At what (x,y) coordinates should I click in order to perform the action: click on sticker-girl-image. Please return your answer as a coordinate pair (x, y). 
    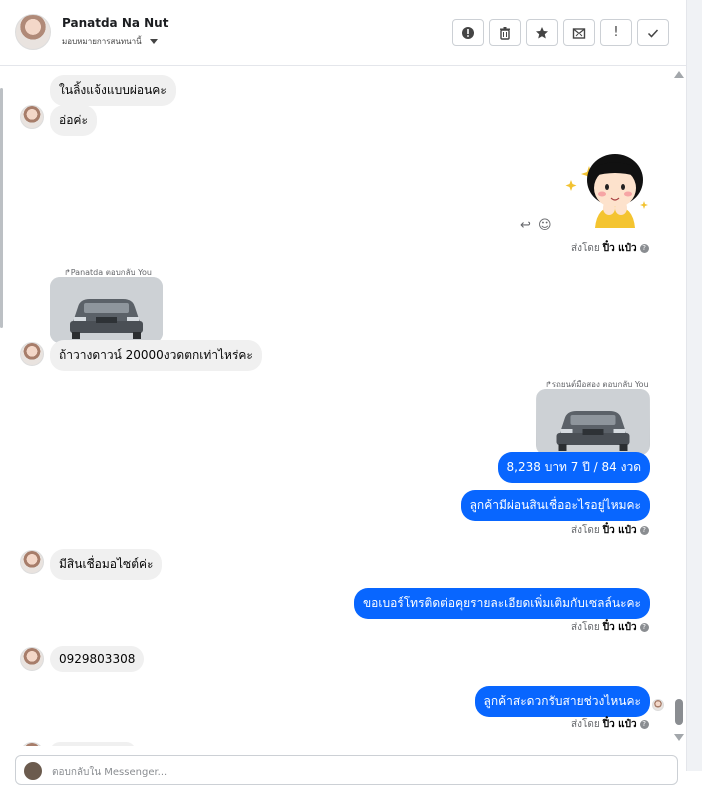
    Looking at the image, I should click on (605, 187).